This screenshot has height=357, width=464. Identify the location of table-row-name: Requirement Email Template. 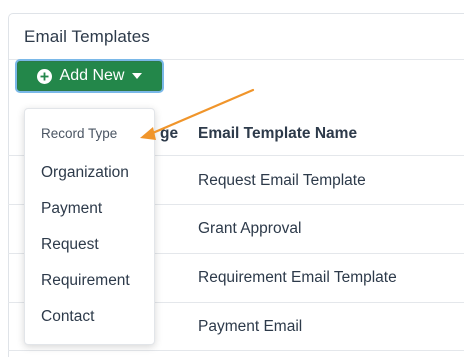
(297, 278).